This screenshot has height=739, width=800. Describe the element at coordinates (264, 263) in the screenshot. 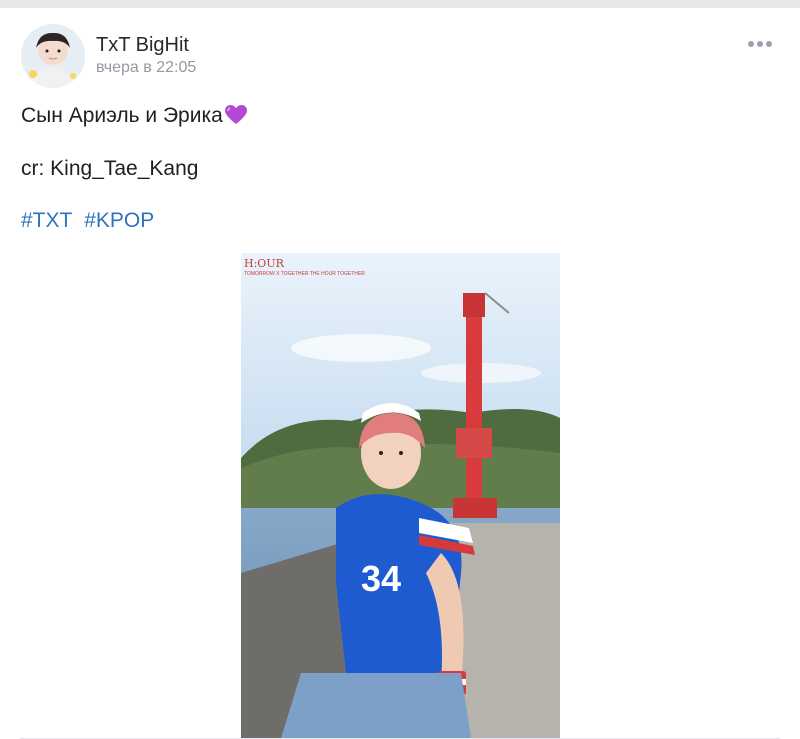

I see `photo-watermark: H:OUR` at that location.